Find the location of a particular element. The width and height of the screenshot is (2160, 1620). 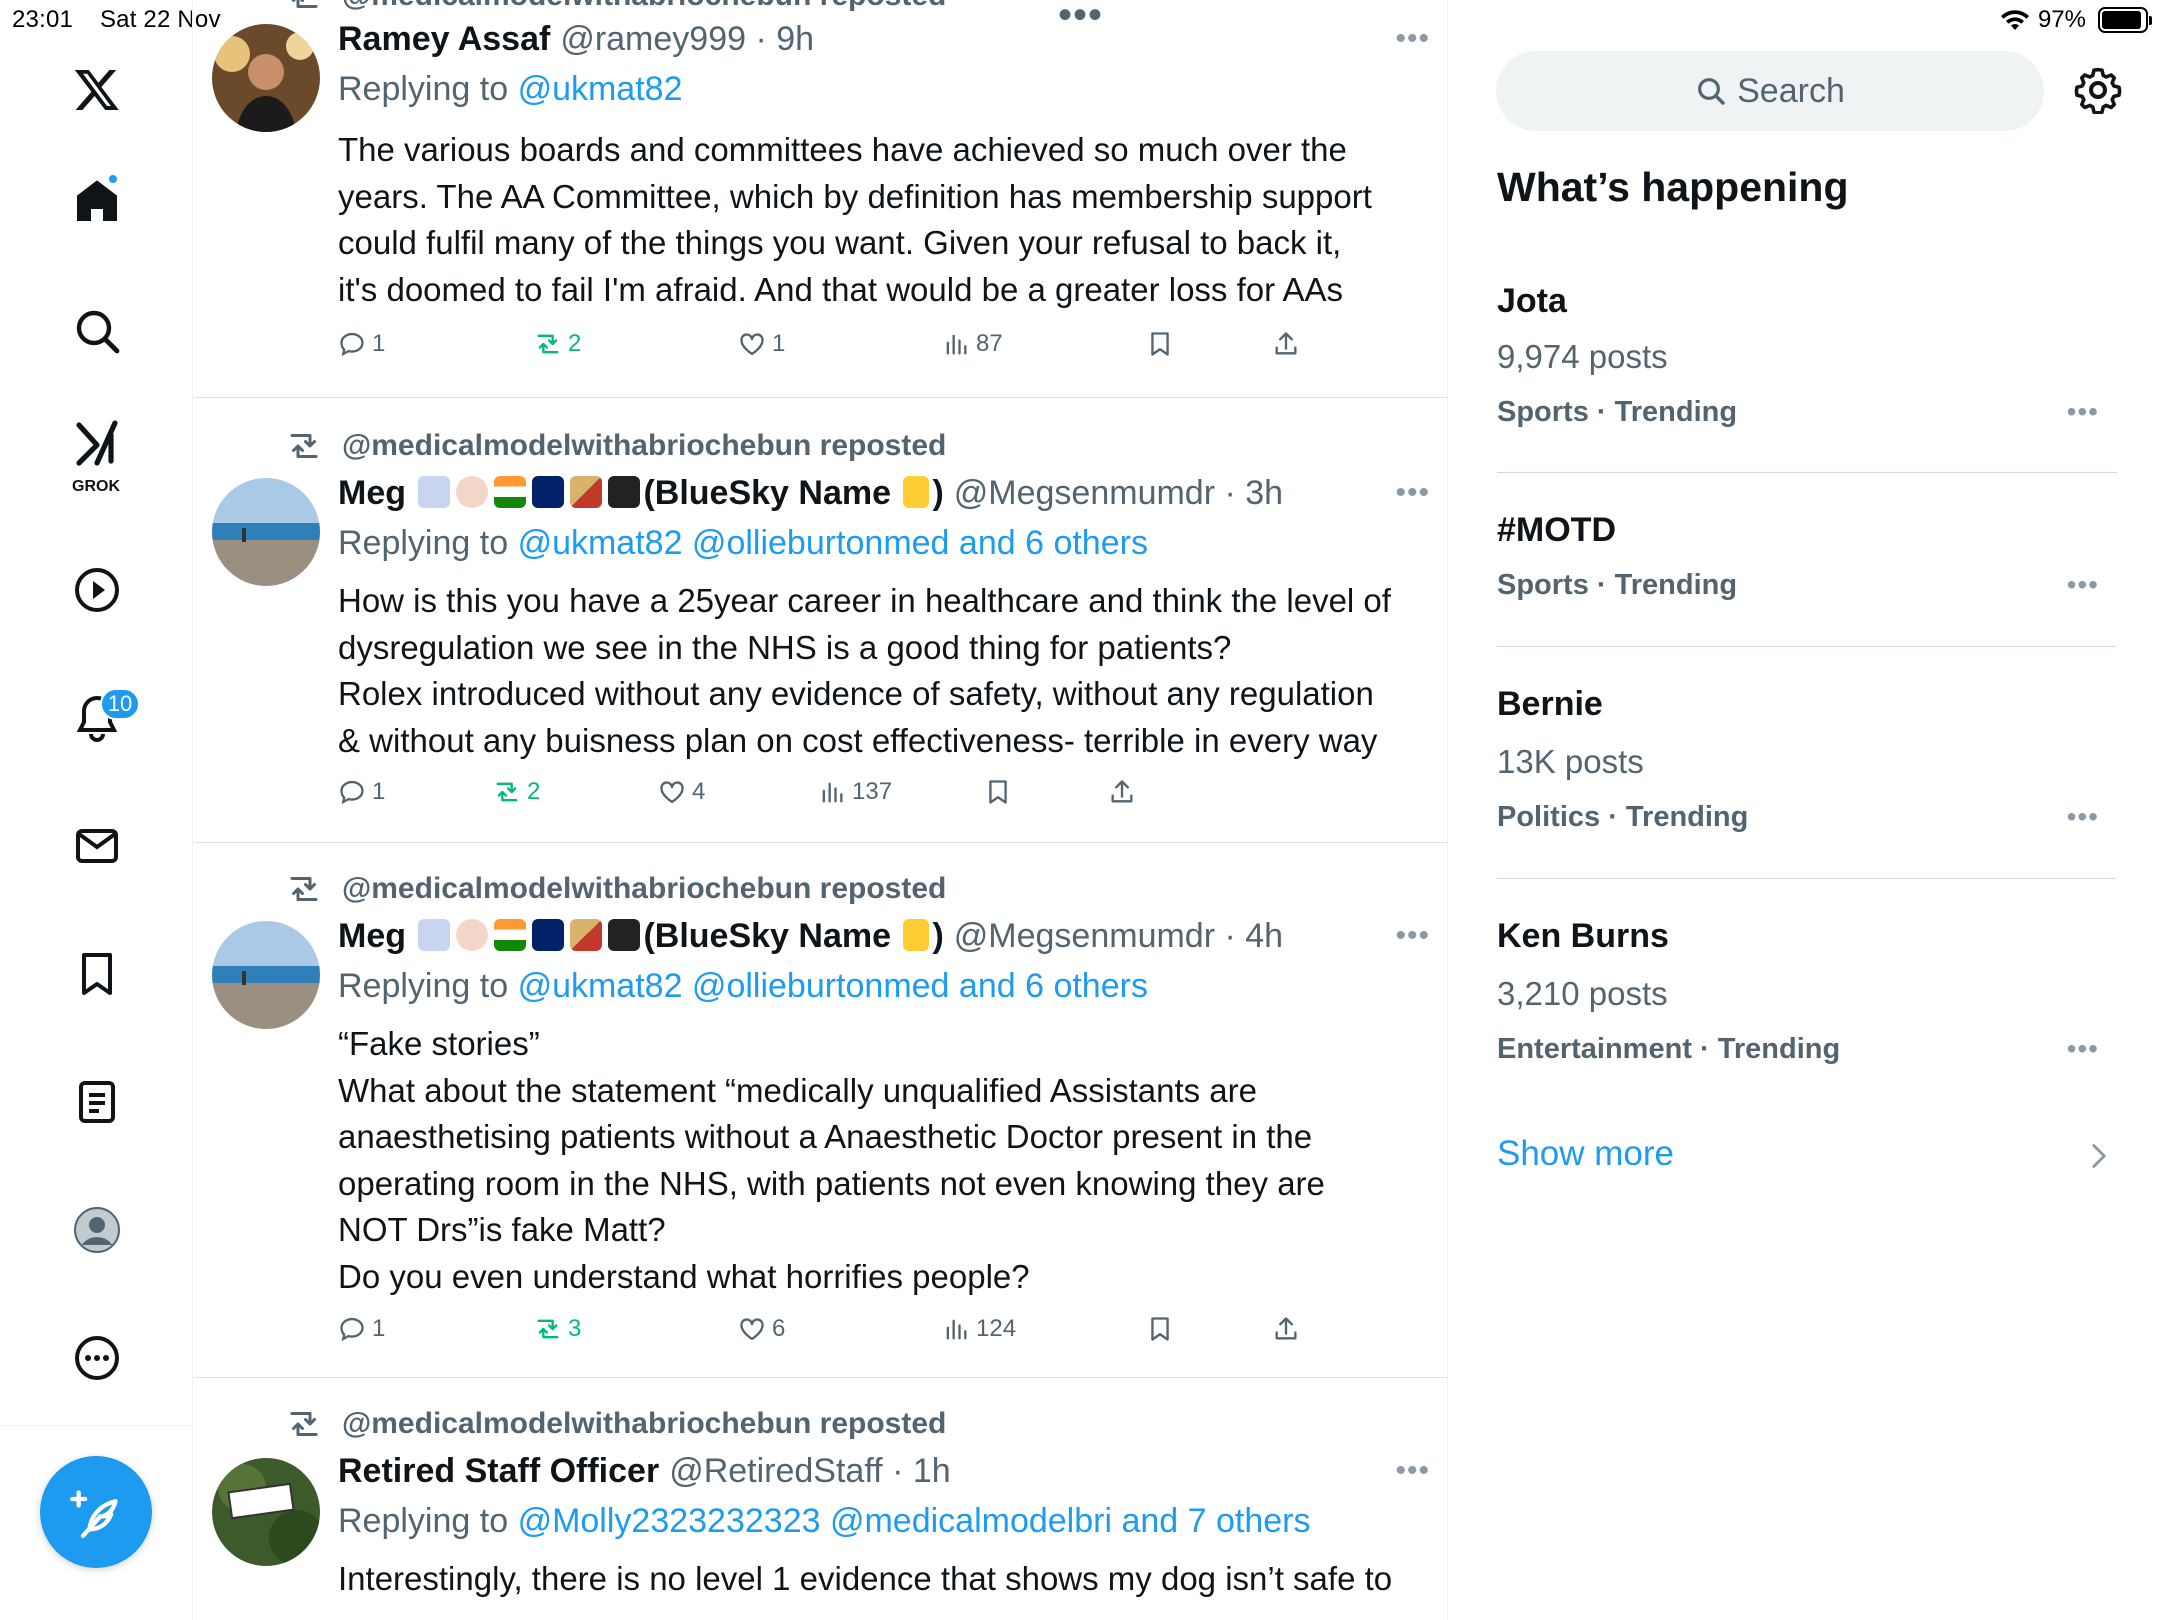

author-handle: @RetiredStaff · 1h is located at coordinates (809, 1471).